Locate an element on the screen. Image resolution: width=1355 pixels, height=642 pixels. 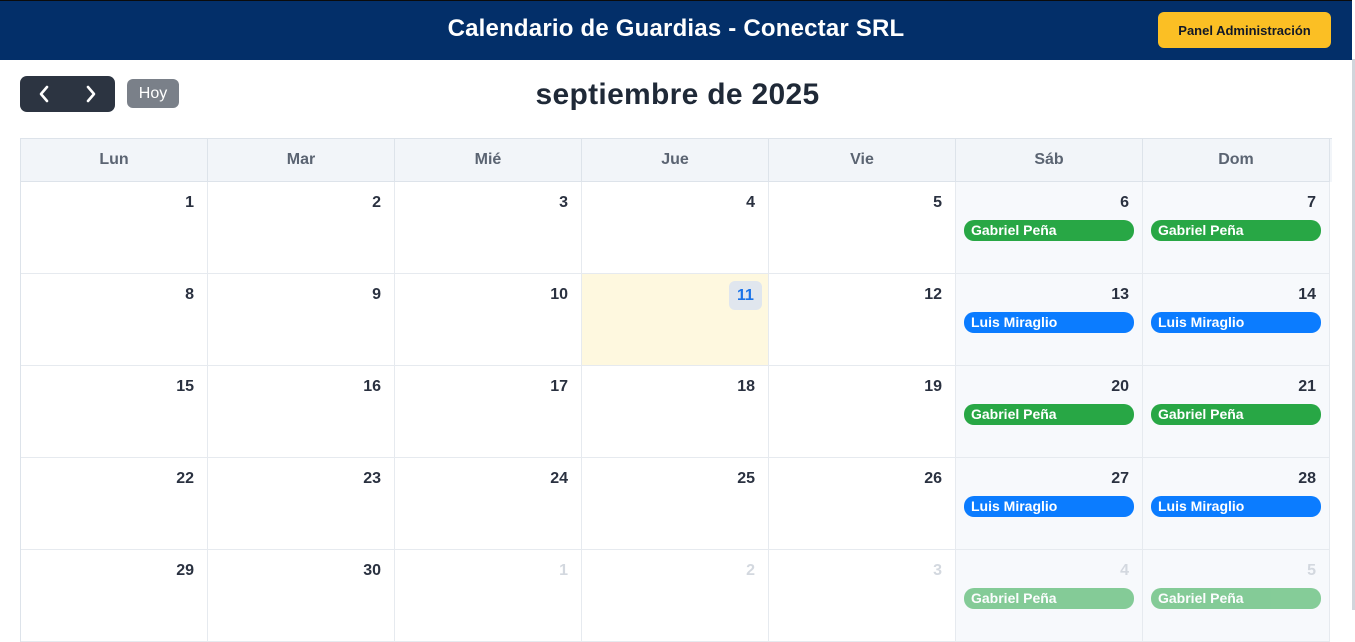
calendar-day: 27 Luis Miraglio is located at coordinates (1049, 504).